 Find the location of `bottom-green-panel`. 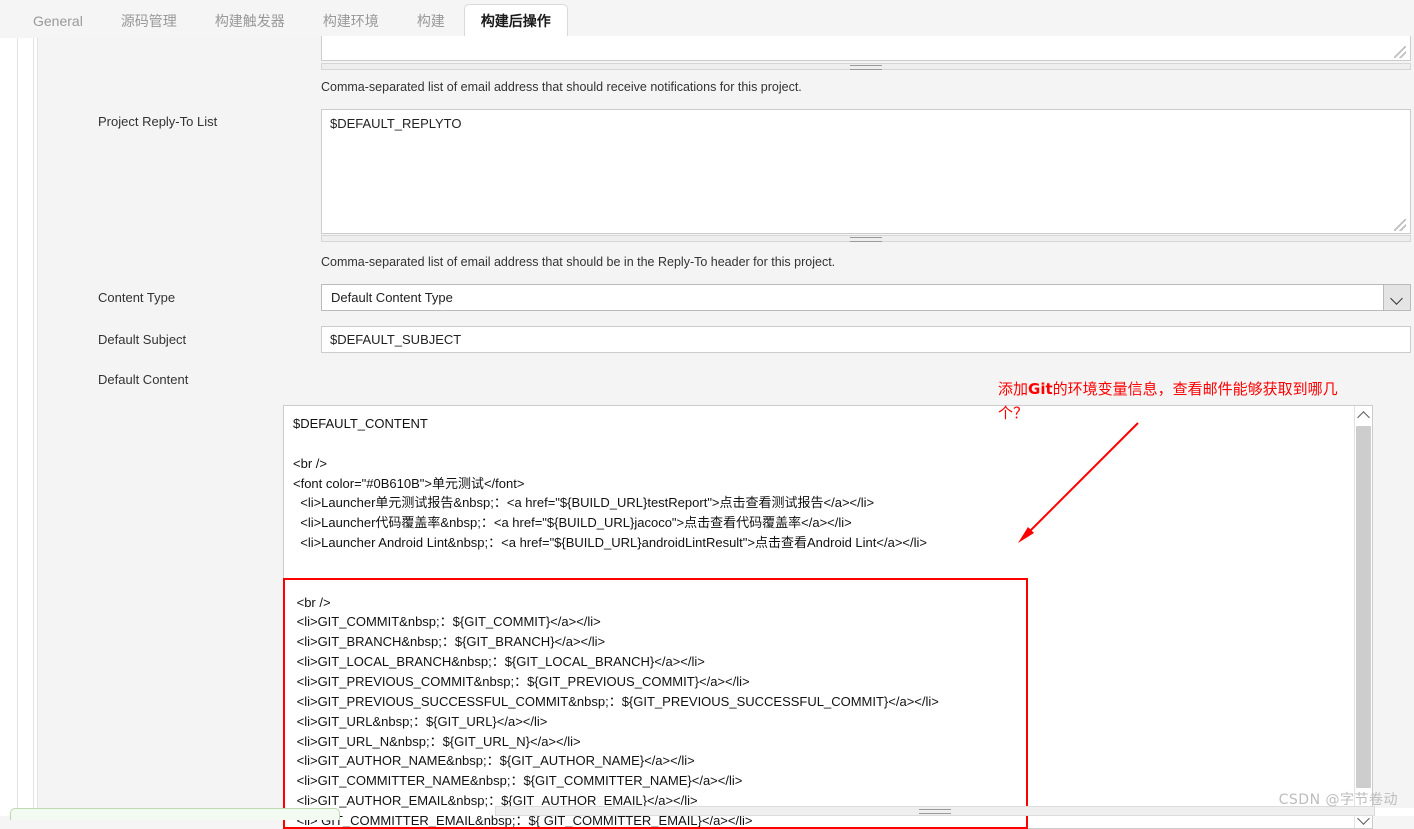

bottom-green-panel is located at coordinates (175, 814).